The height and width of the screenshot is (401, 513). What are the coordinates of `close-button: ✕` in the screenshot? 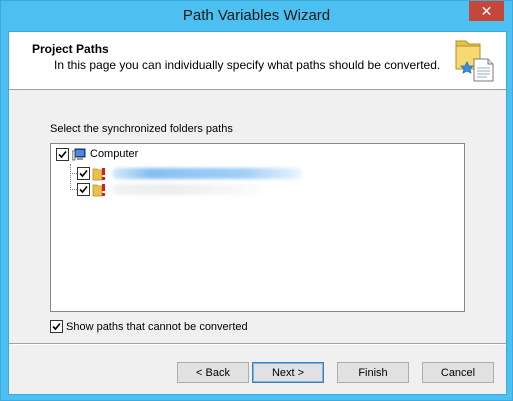 It's located at (486, 11).